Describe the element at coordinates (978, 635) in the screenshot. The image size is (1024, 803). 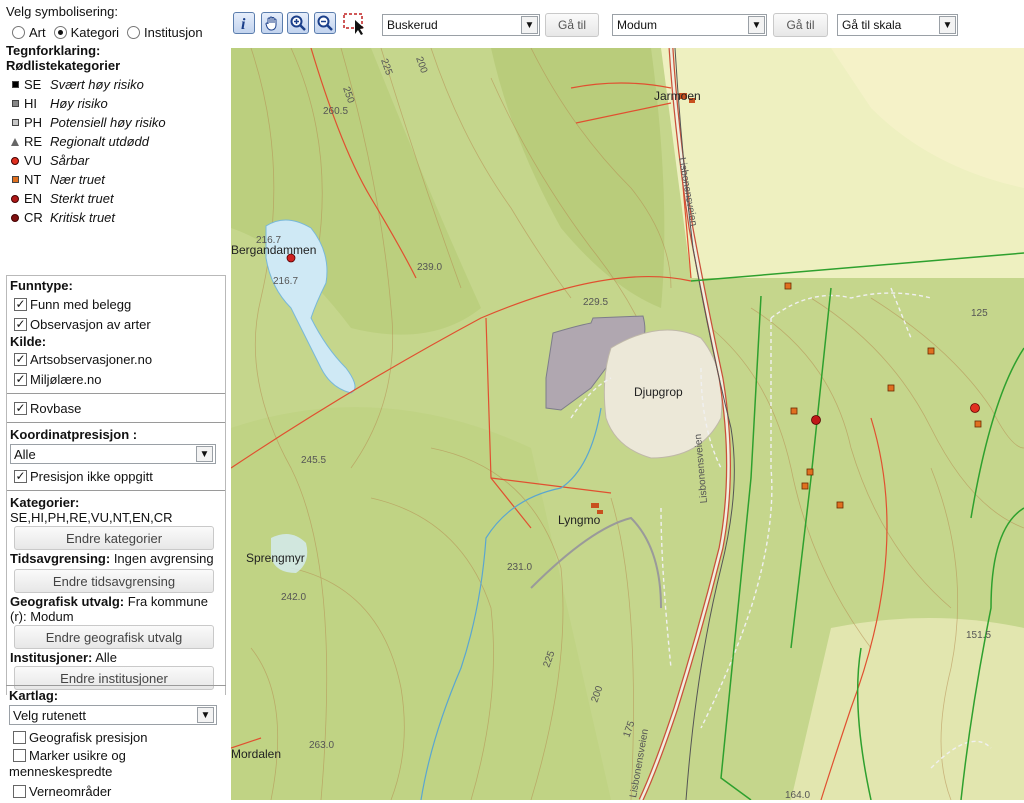
I see `contour-label: 151.5` at that location.